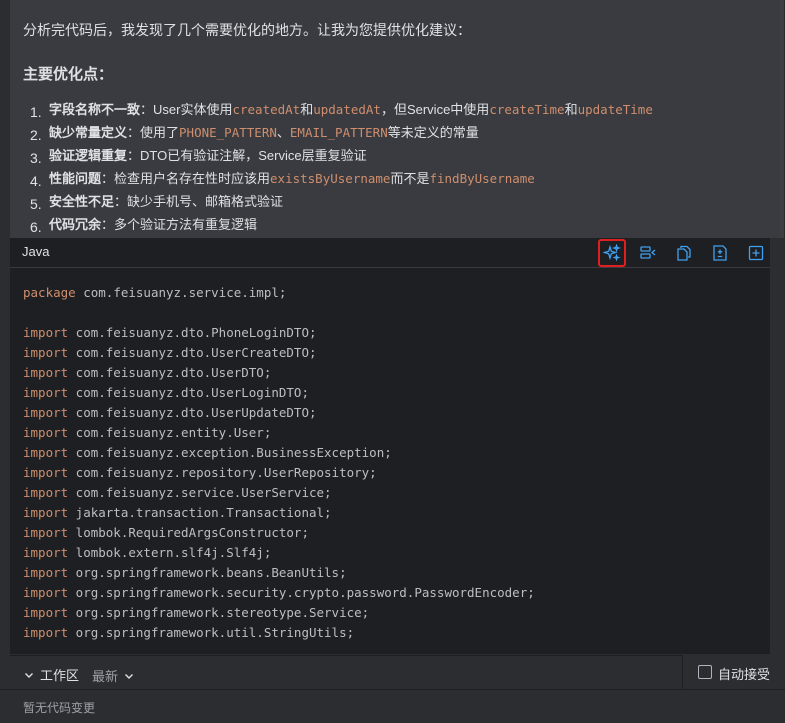  What do you see at coordinates (279, 373) in the screenshot?
I see `code-line: import com.feisuanyz.dto.UserDTO;` at bounding box center [279, 373].